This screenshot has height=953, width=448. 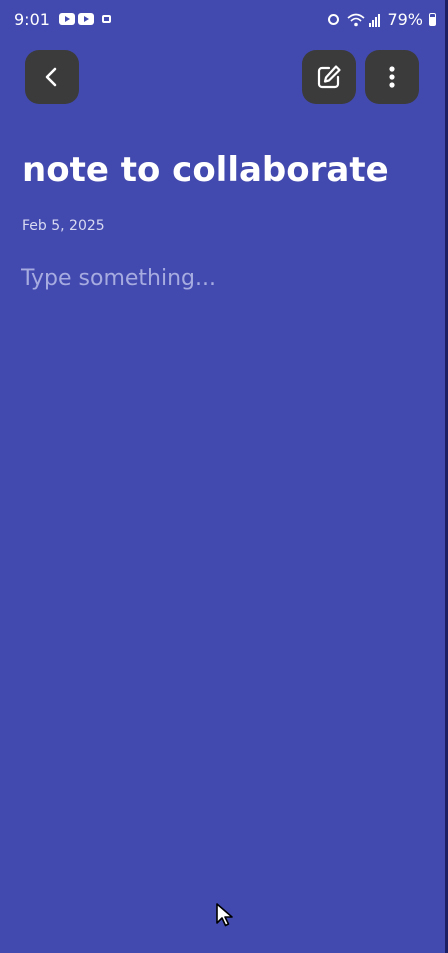 I want to click on alarm-icon, so click(x=334, y=19).